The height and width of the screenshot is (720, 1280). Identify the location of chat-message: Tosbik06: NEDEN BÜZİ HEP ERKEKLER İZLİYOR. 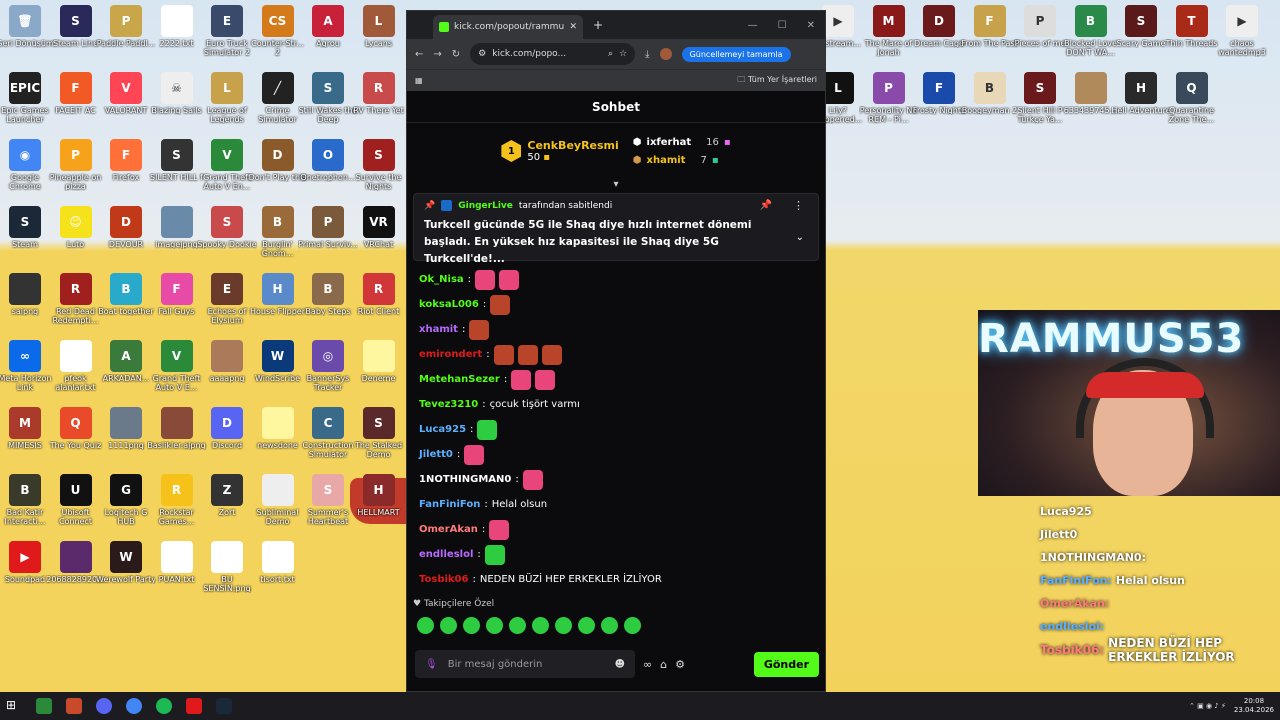
(616, 579).